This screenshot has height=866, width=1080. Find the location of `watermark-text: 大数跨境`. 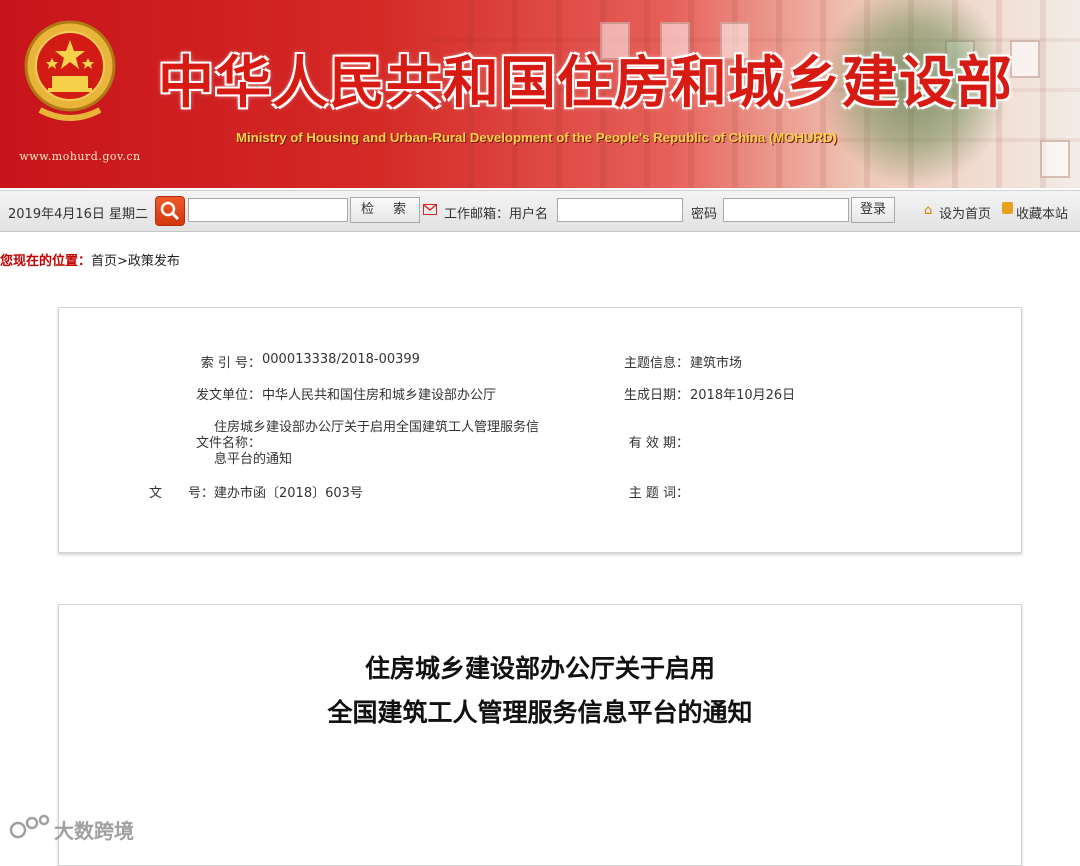

watermark-text: 大数跨境 is located at coordinates (94, 831).